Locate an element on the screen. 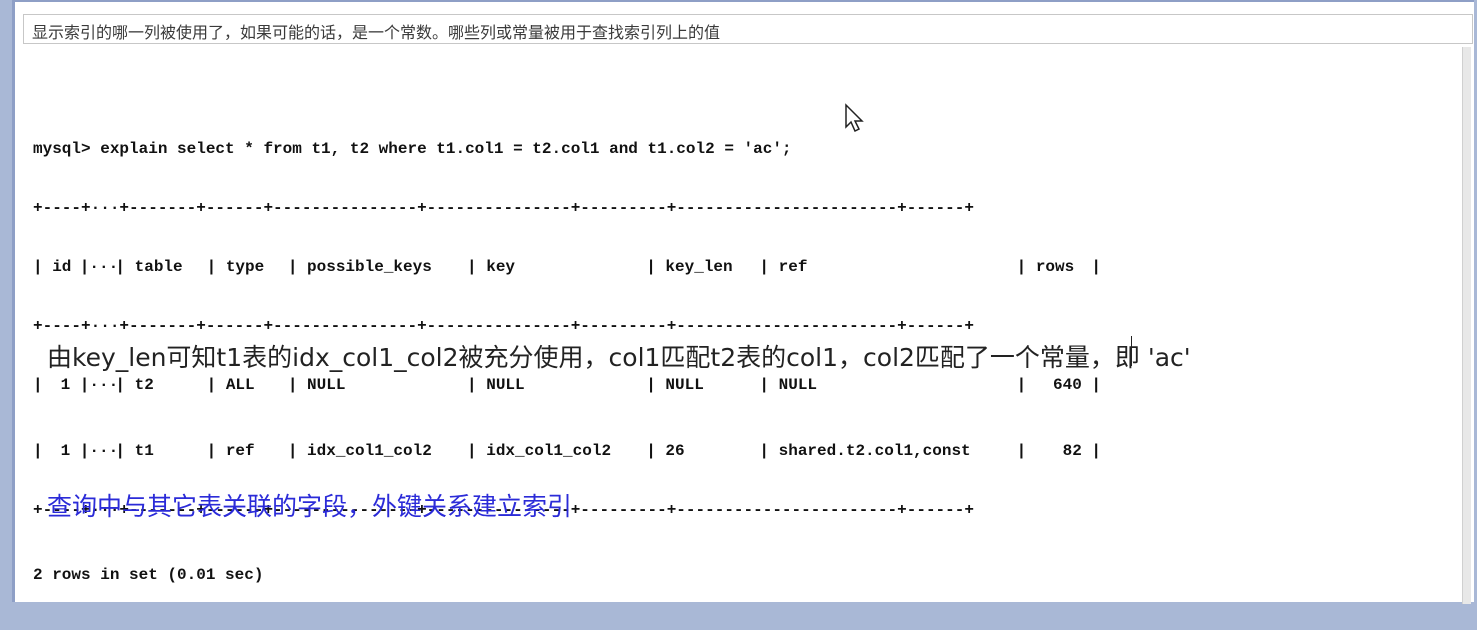  cell-table: t2 is located at coordinates (144, 385).